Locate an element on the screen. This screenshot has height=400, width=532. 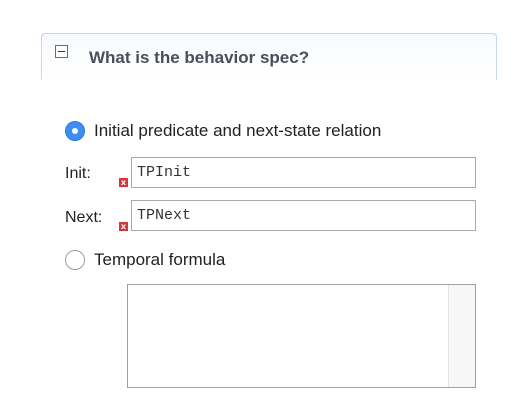
temporal-formula-radio is located at coordinates (75, 260).